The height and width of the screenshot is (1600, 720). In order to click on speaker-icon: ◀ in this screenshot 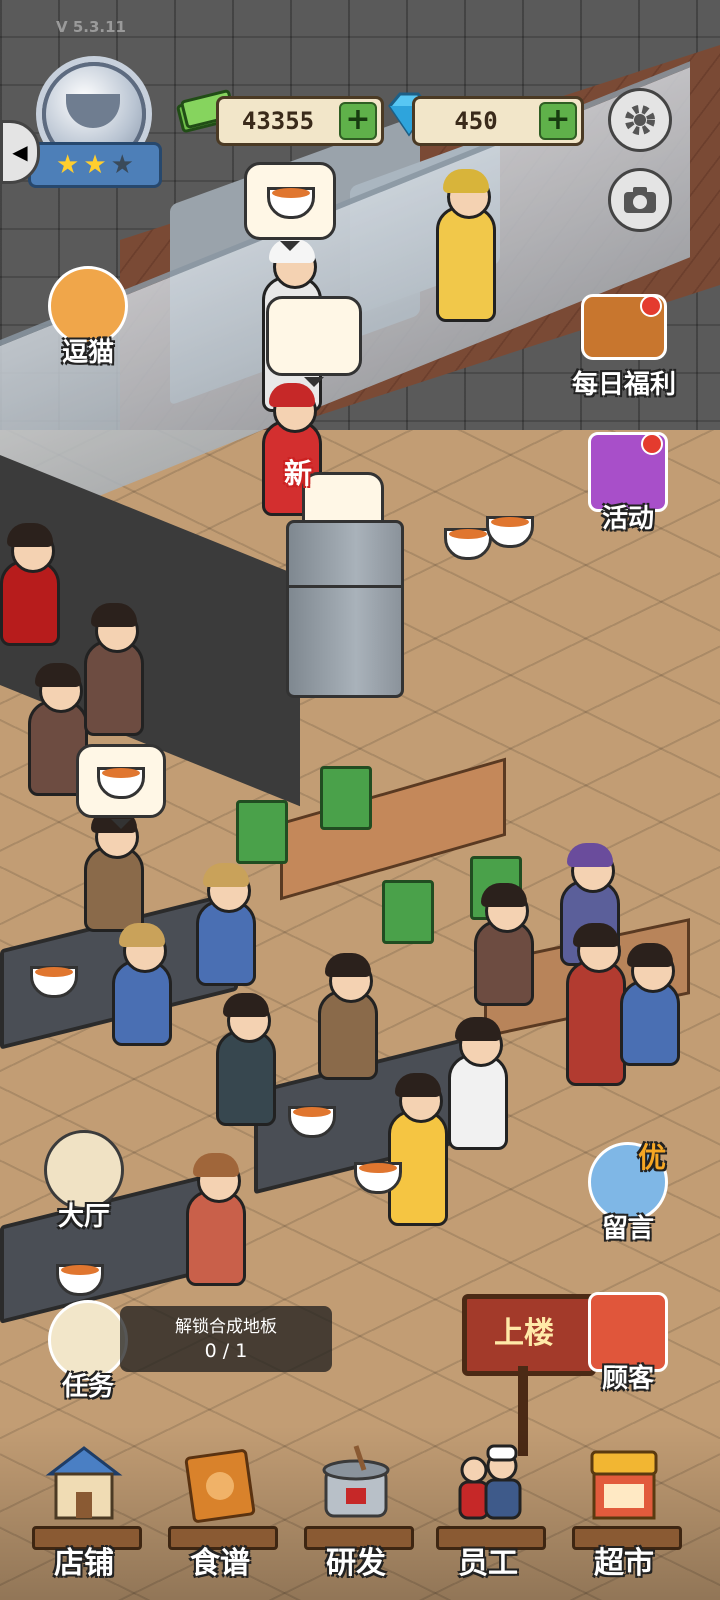, I will do `click(20, 152)`.